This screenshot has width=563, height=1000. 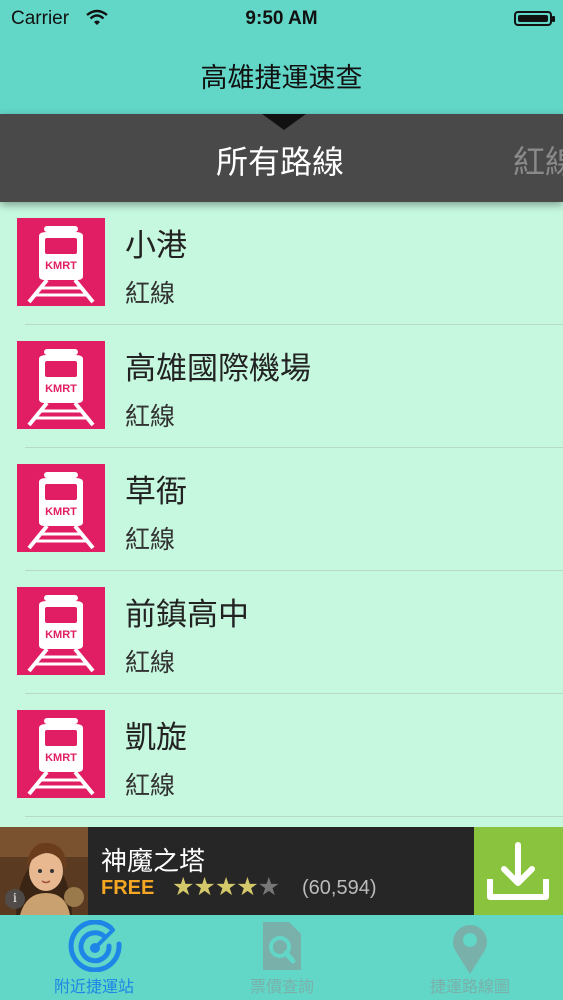 I want to click on tab-nearby-stations: 附近捷運站, so click(x=94, y=957).